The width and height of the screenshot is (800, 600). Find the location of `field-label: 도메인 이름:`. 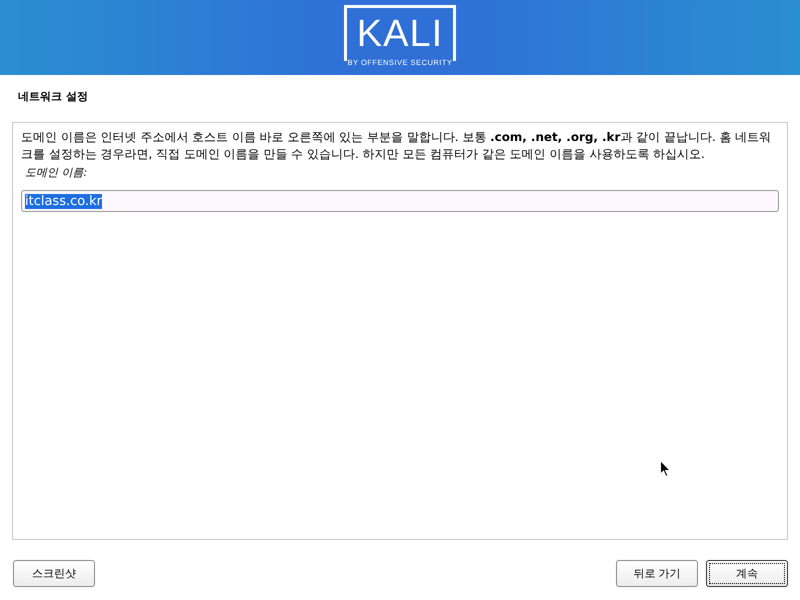

field-label: 도메인 이름: is located at coordinates (56, 172).